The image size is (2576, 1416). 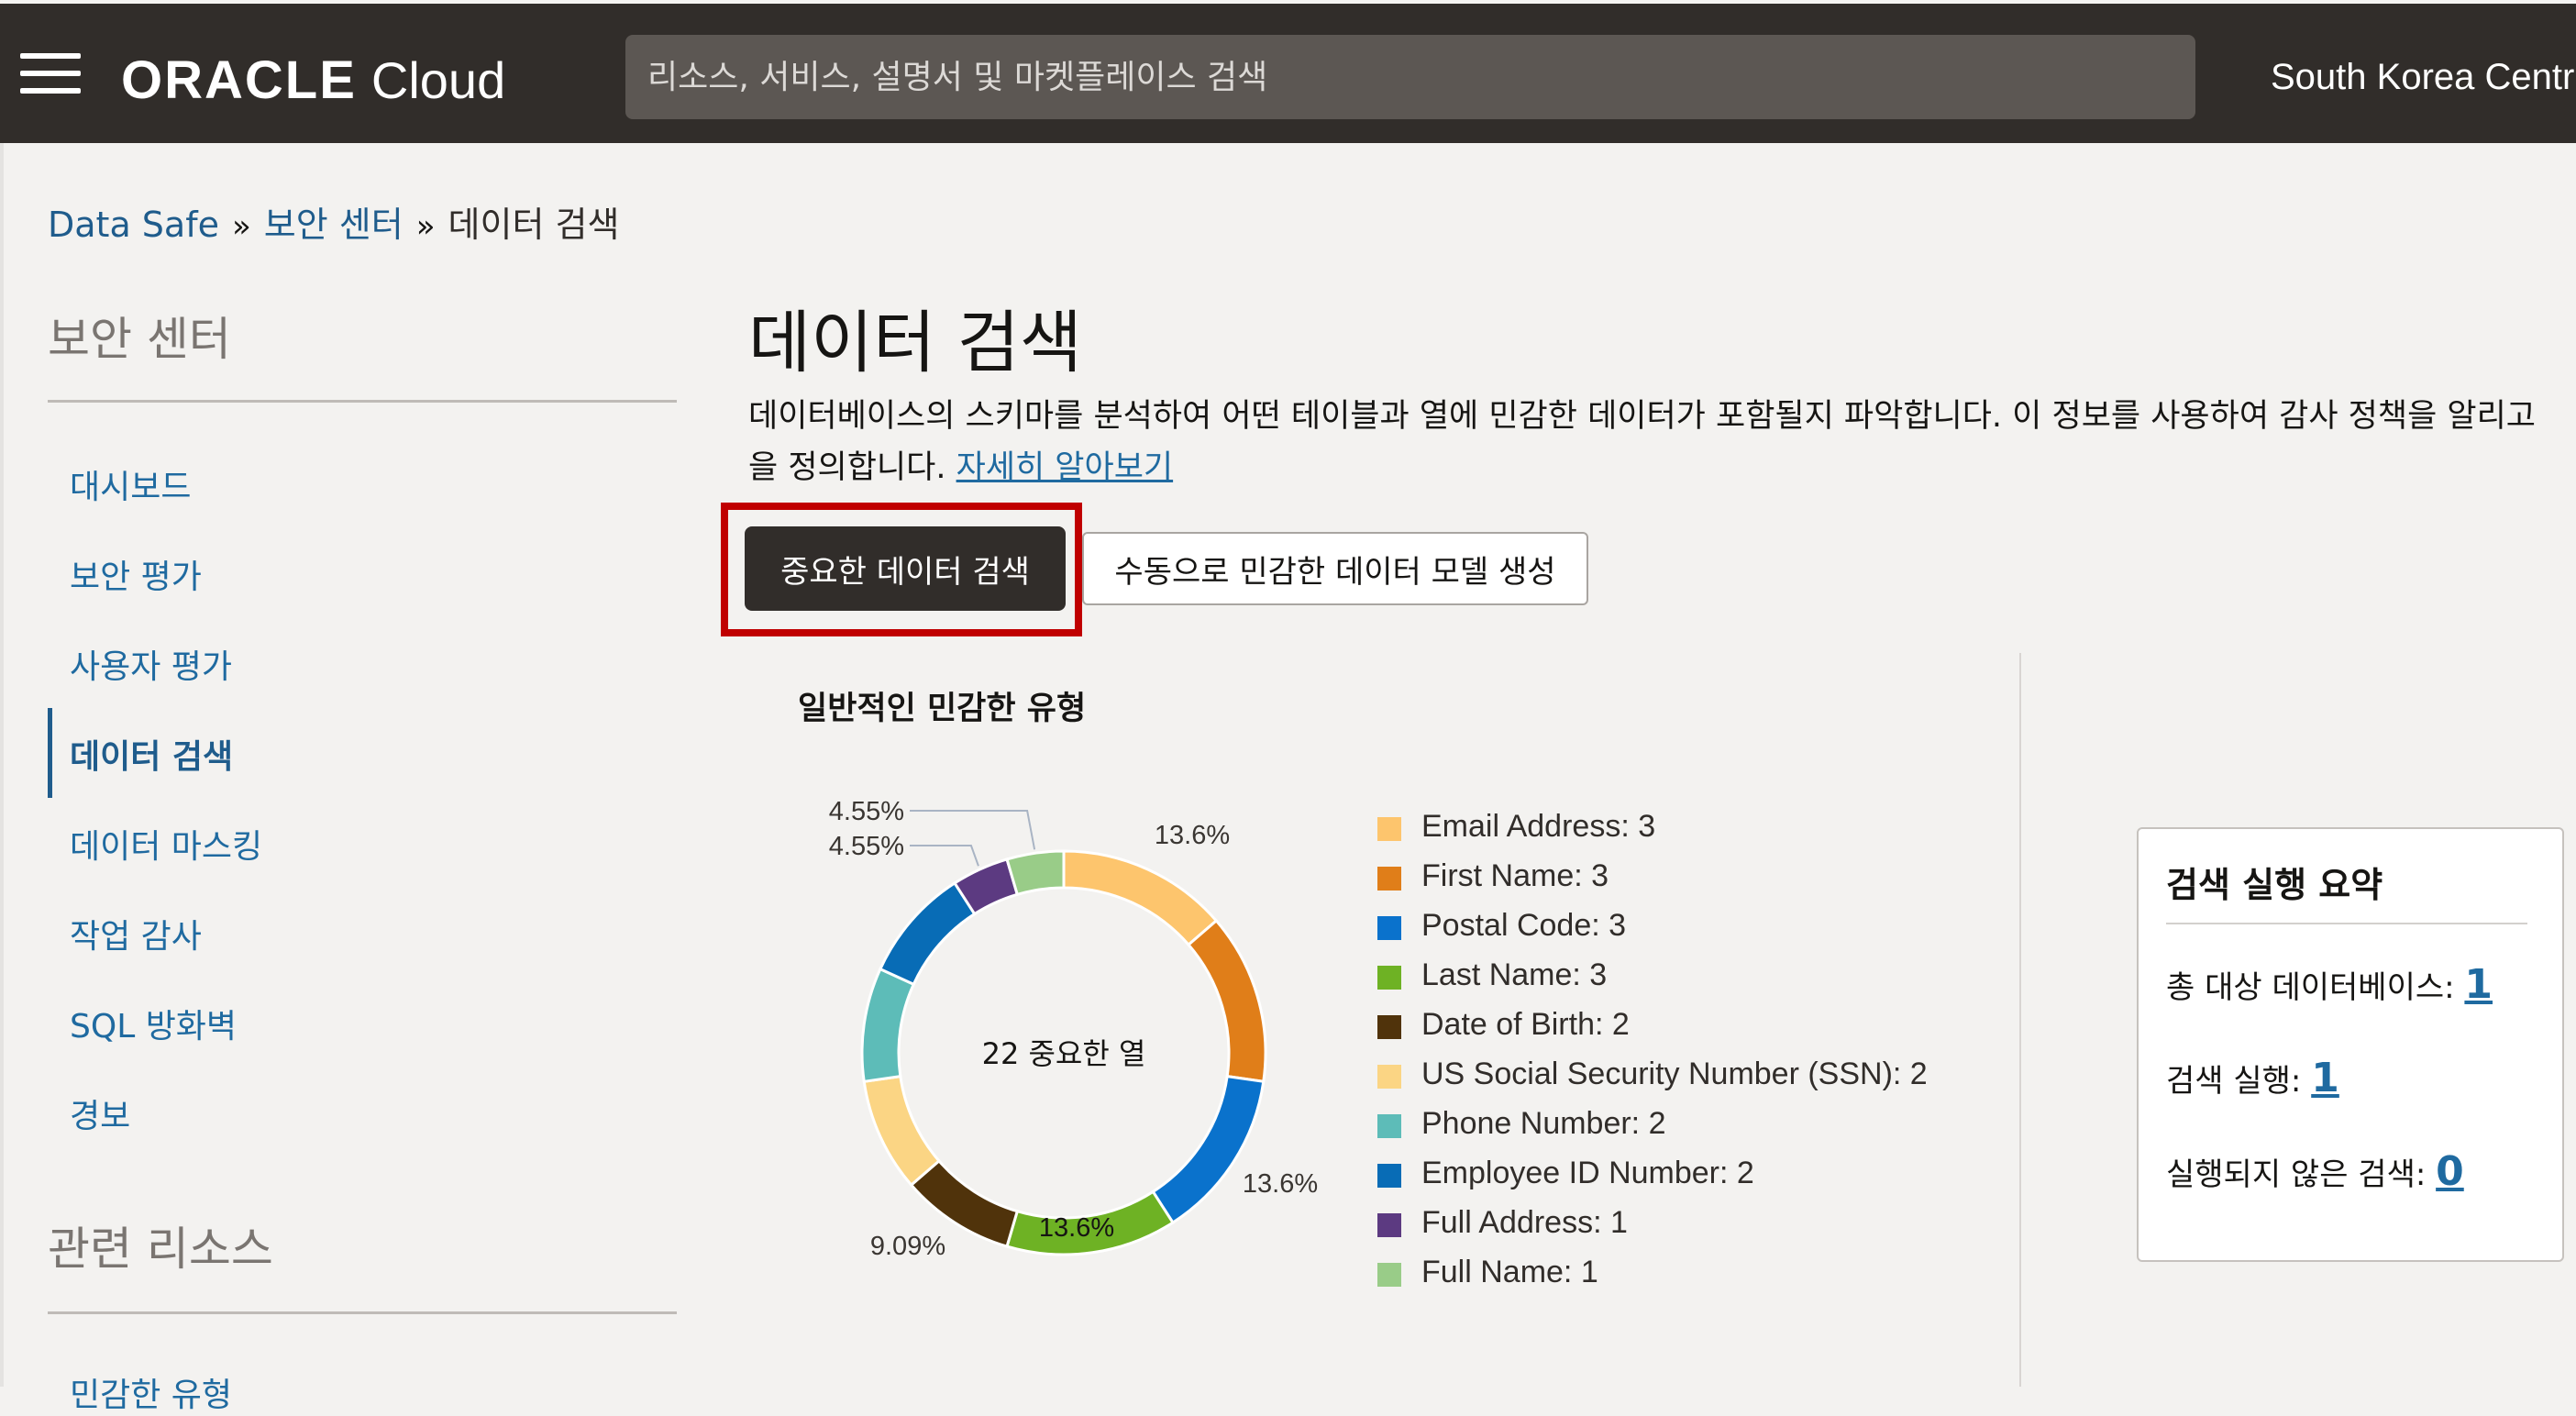 I want to click on summary-label: 검색 실행:, so click(x=2239, y=1081).